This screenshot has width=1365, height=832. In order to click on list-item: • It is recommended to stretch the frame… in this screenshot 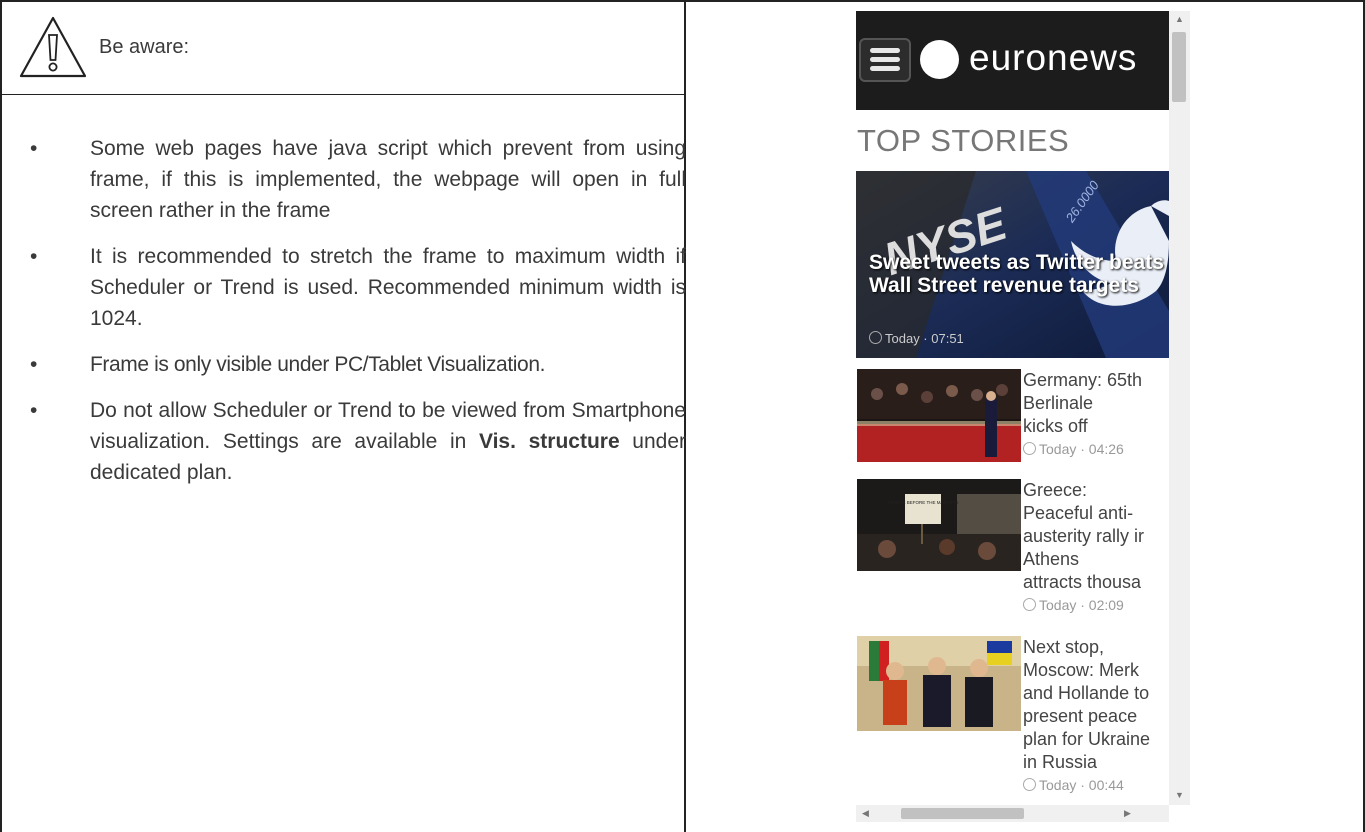, I will do `click(358, 287)`.